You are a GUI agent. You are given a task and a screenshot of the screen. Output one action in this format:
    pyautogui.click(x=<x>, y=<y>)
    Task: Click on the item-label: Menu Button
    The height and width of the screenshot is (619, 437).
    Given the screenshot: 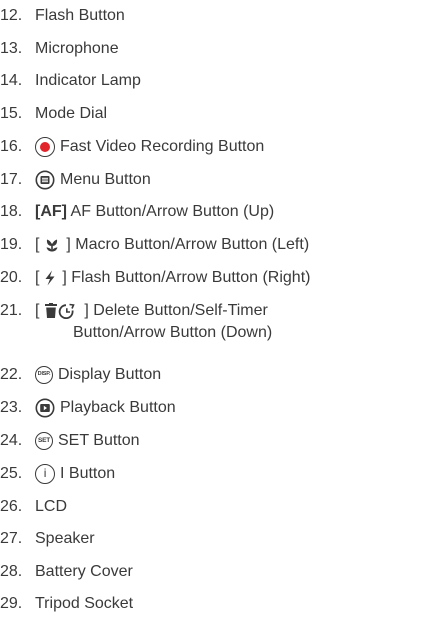 What is the action you would take?
    pyautogui.click(x=105, y=179)
    